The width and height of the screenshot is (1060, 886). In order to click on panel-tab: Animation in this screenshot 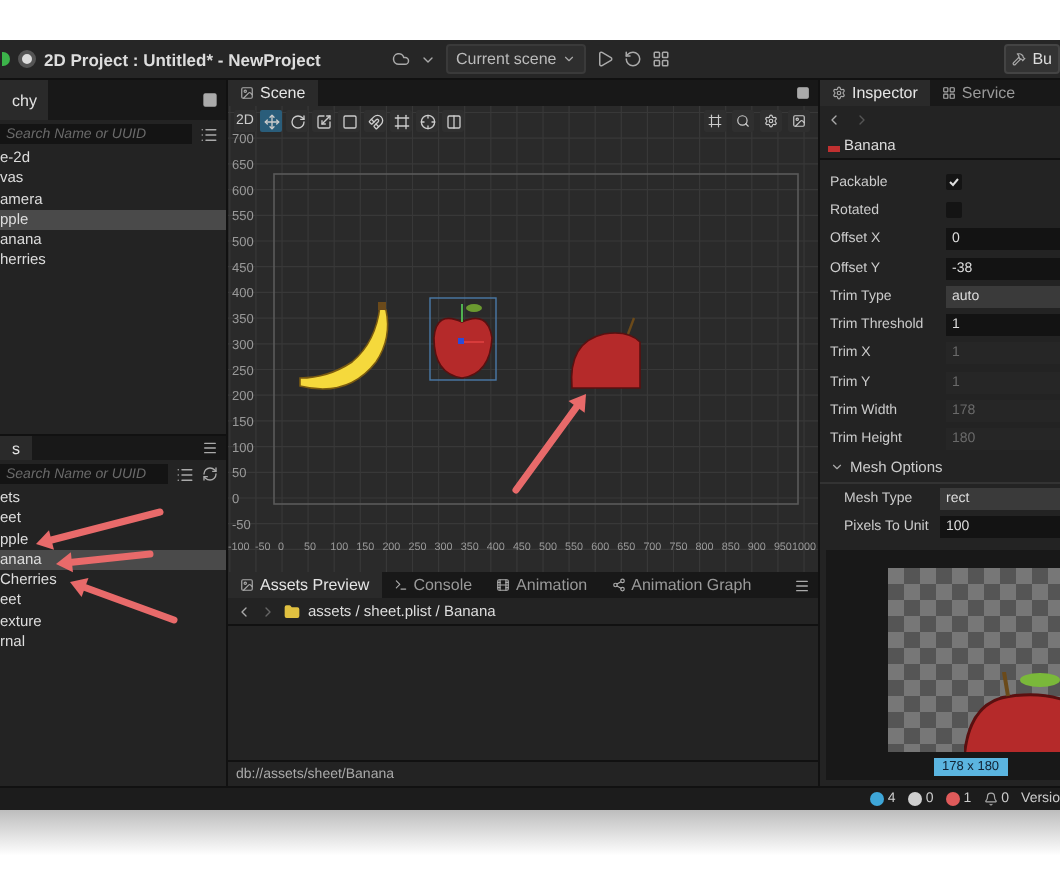, I will do `click(542, 585)`.